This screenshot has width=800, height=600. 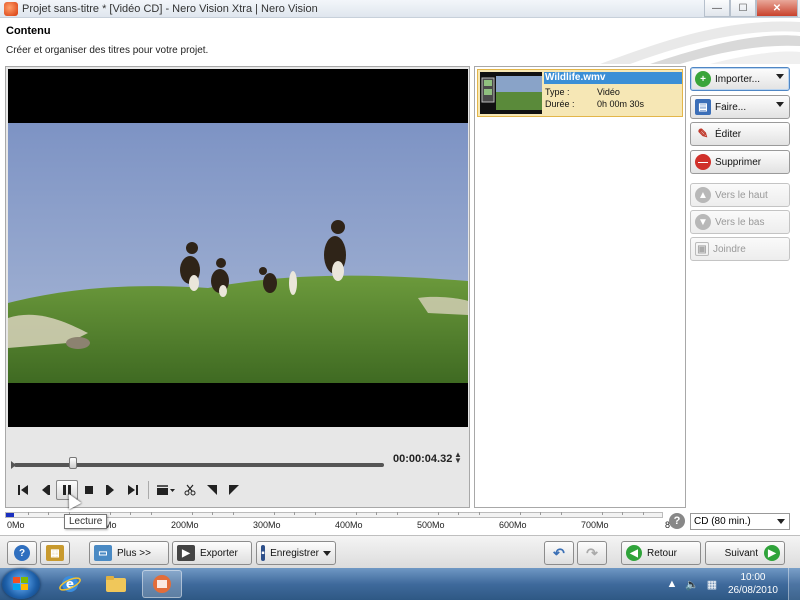 I want to click on start-button, so click(x=21, y=584).